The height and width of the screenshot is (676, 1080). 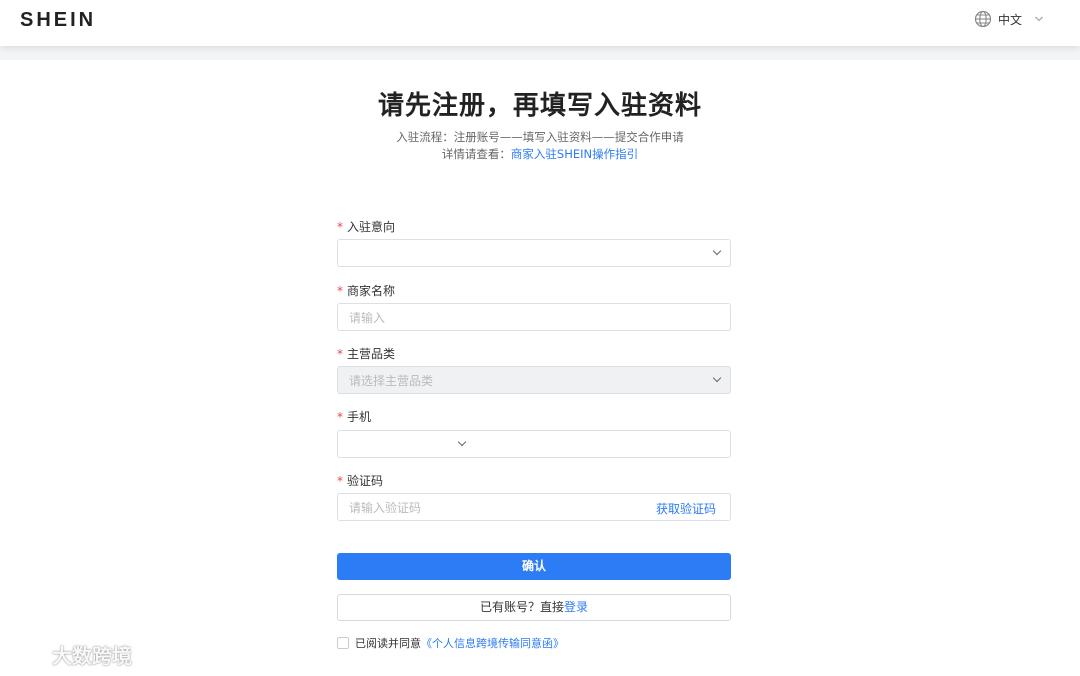 What do you see at coordinates (385, 507) in the screenshot?
I see `verify-placeholder: 请输入验证码` at bounding box center [385, 507].